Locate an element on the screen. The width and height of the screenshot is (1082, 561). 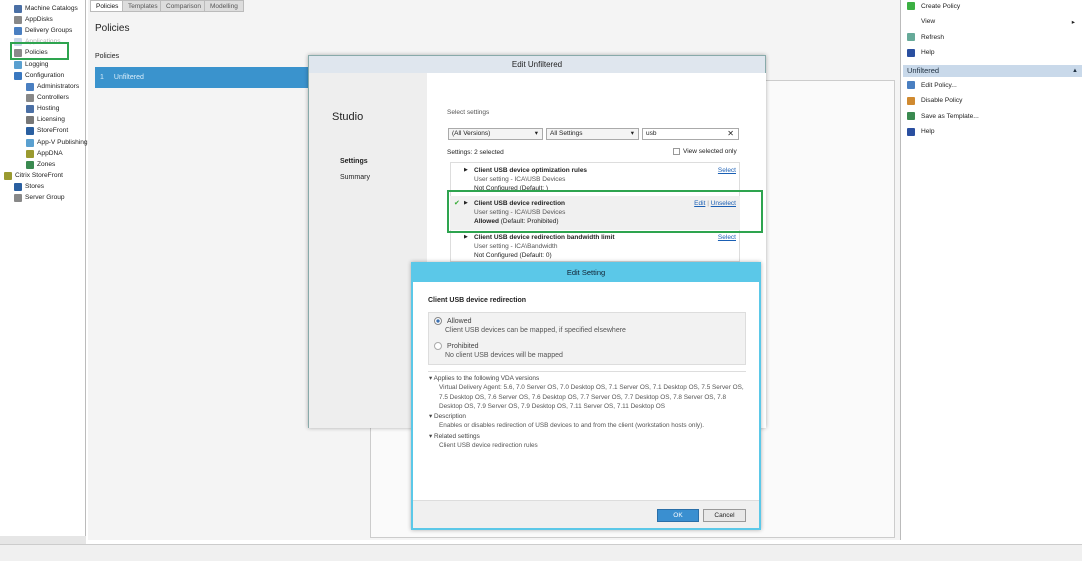
tree-item-controllers: Controllers is located at coordinates (47, 97).